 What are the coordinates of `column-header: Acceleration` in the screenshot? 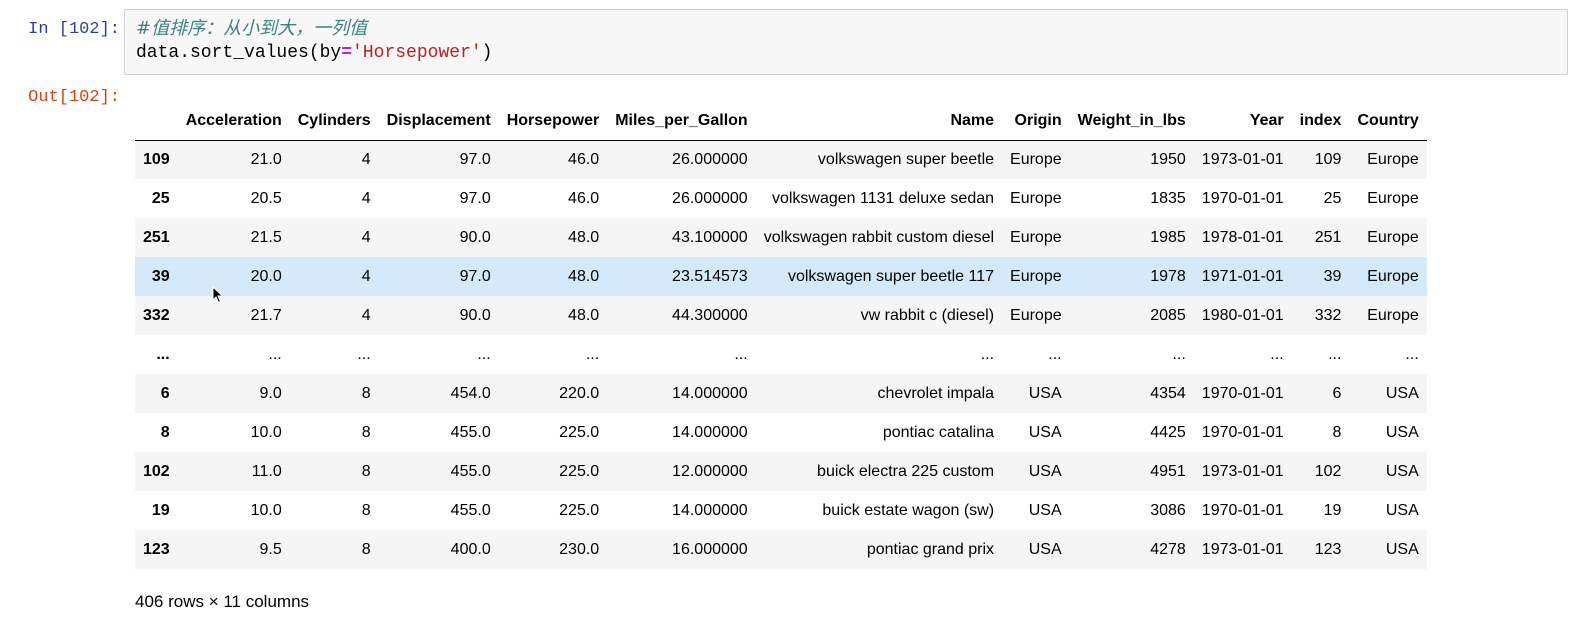 It's located at (233, 121).